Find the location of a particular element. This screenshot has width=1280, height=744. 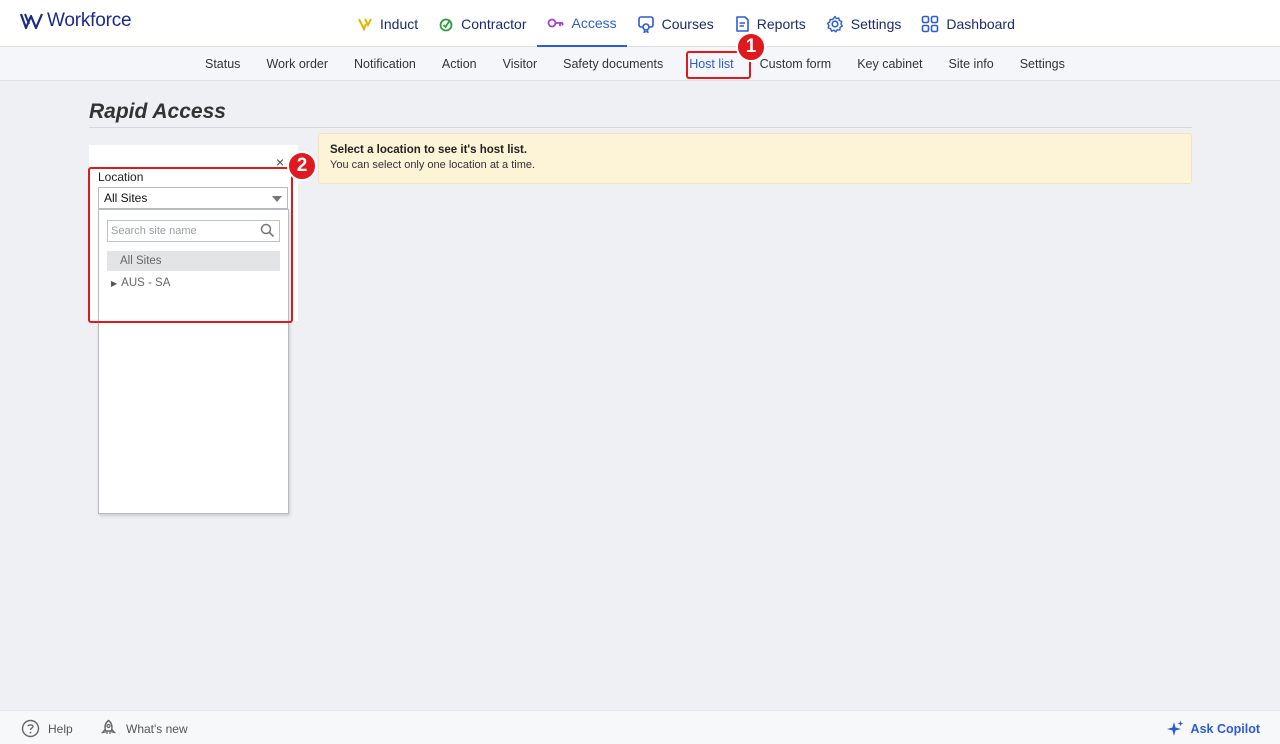

nav-induct: Induct is located at coordinates (387, 23).